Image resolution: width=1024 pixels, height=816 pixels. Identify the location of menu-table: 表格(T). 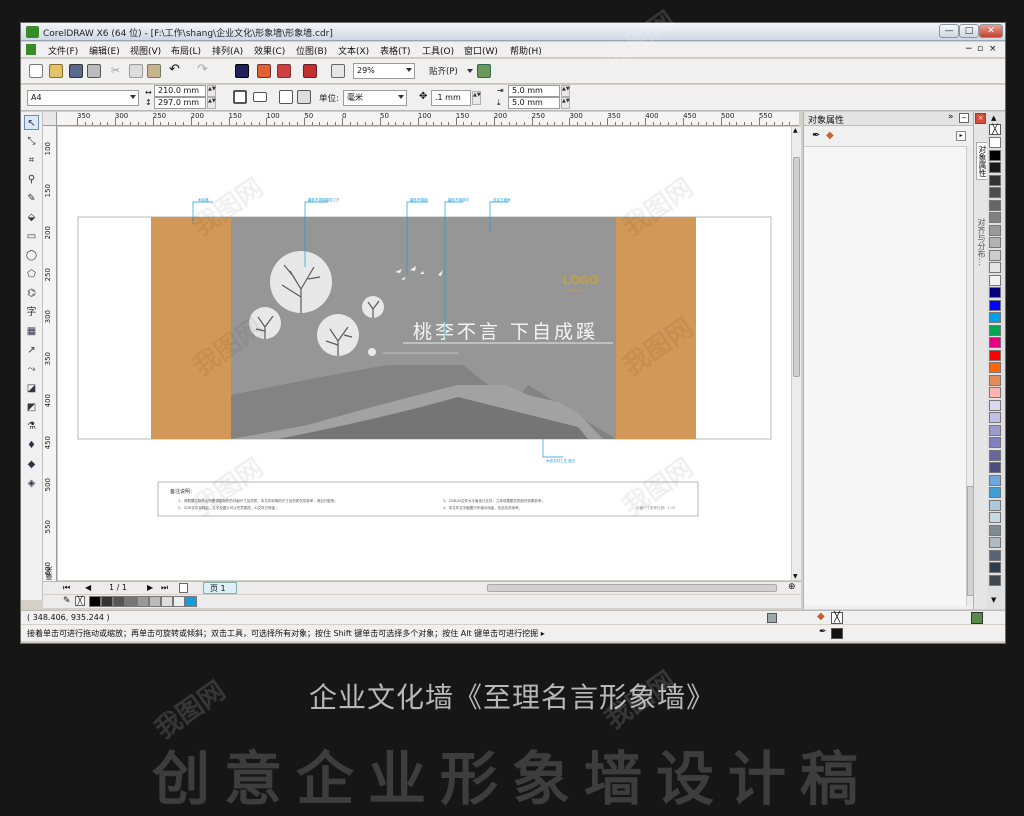
(395, 50).